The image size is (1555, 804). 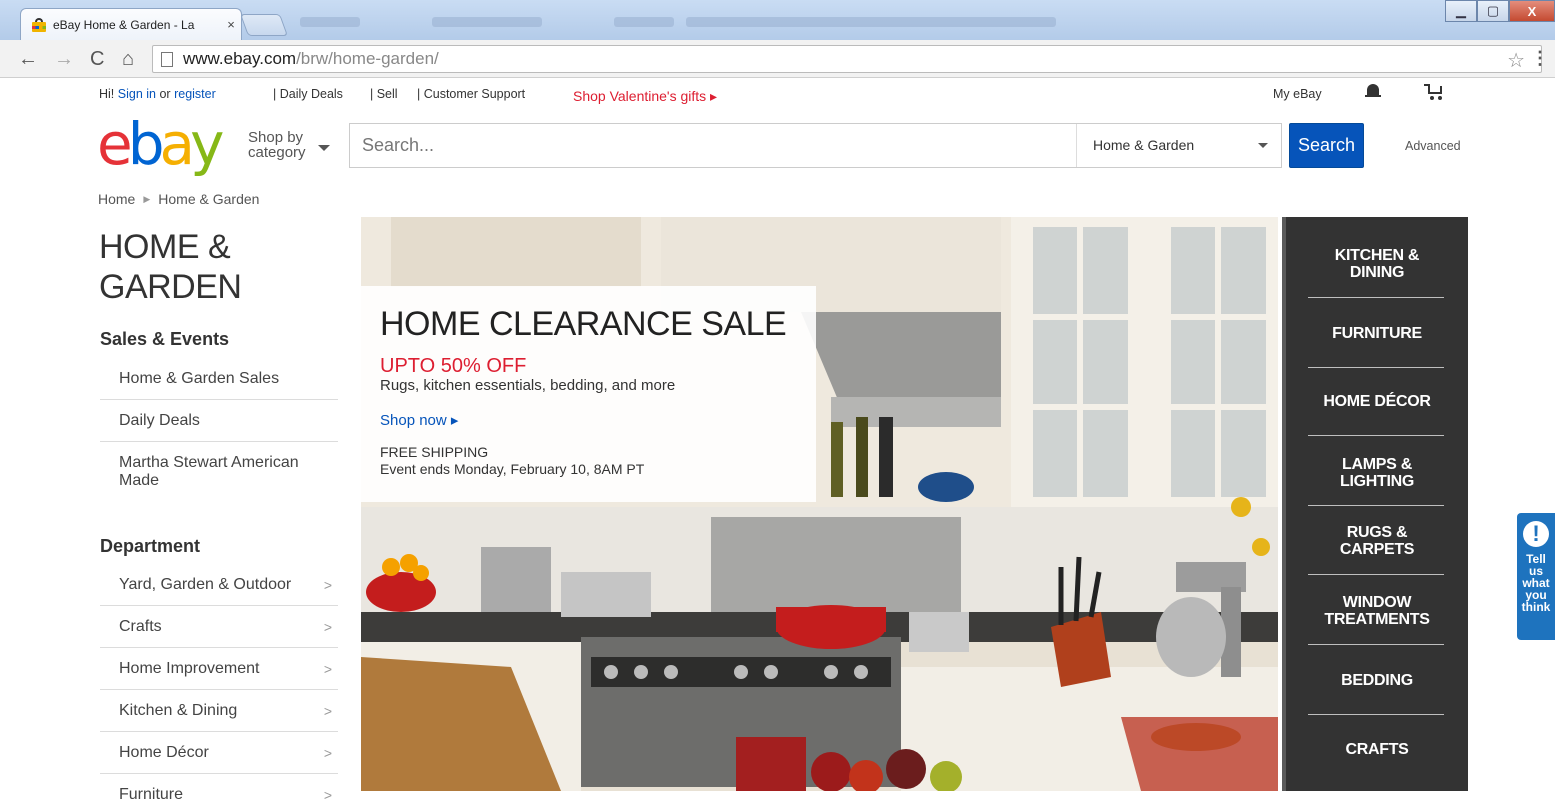 I want to click on register-link: register, so click(x=195, y=94).